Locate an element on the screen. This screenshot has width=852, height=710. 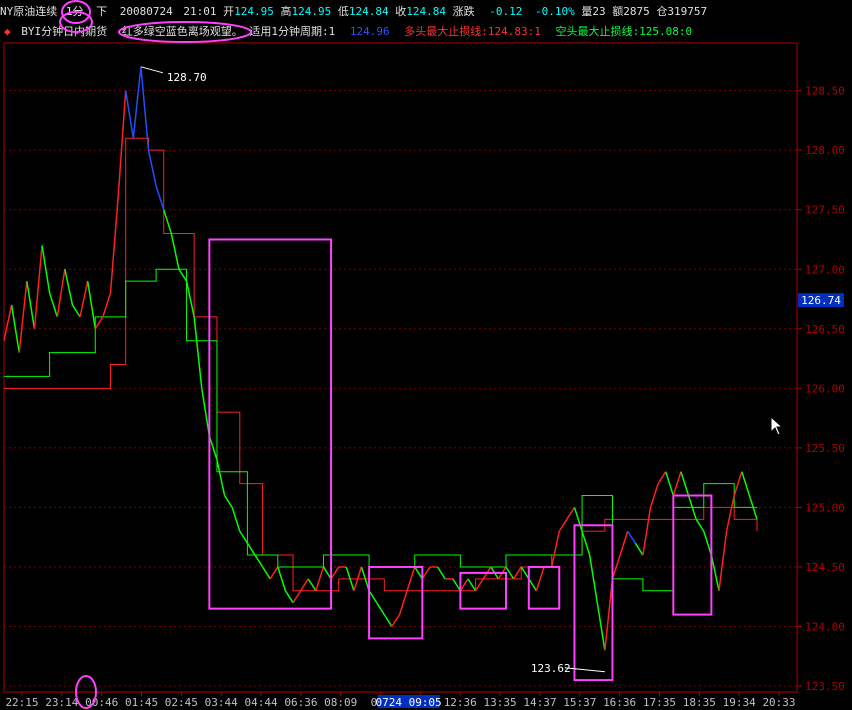
x-tick-label: 02:45 is located at coordinates (181, 702).